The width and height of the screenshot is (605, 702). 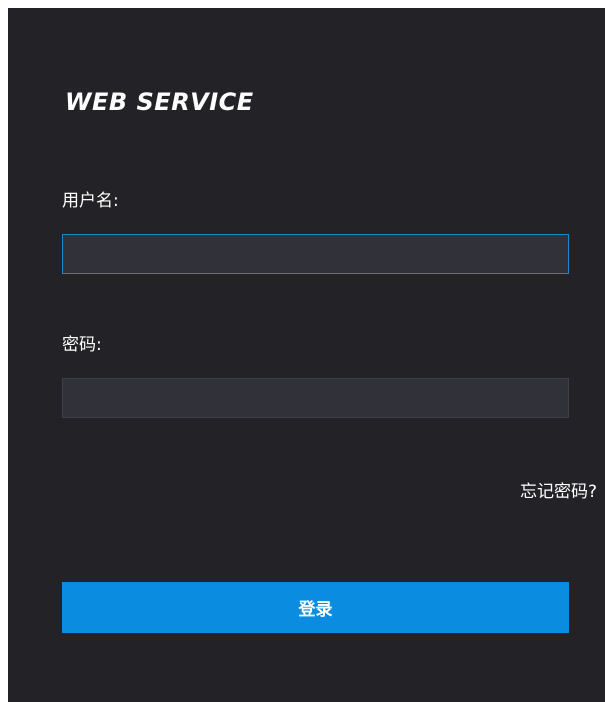 I want to click on password-field, so click(x=315, y=398).